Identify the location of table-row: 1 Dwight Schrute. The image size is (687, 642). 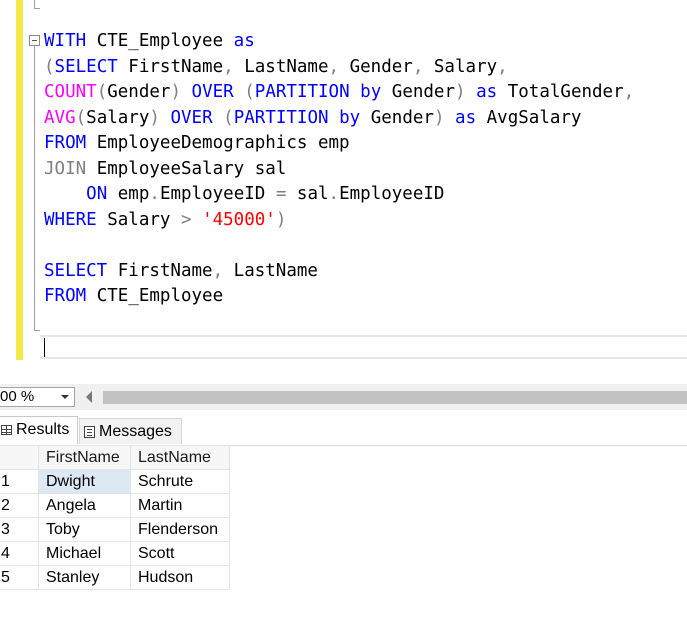
(115, 481).